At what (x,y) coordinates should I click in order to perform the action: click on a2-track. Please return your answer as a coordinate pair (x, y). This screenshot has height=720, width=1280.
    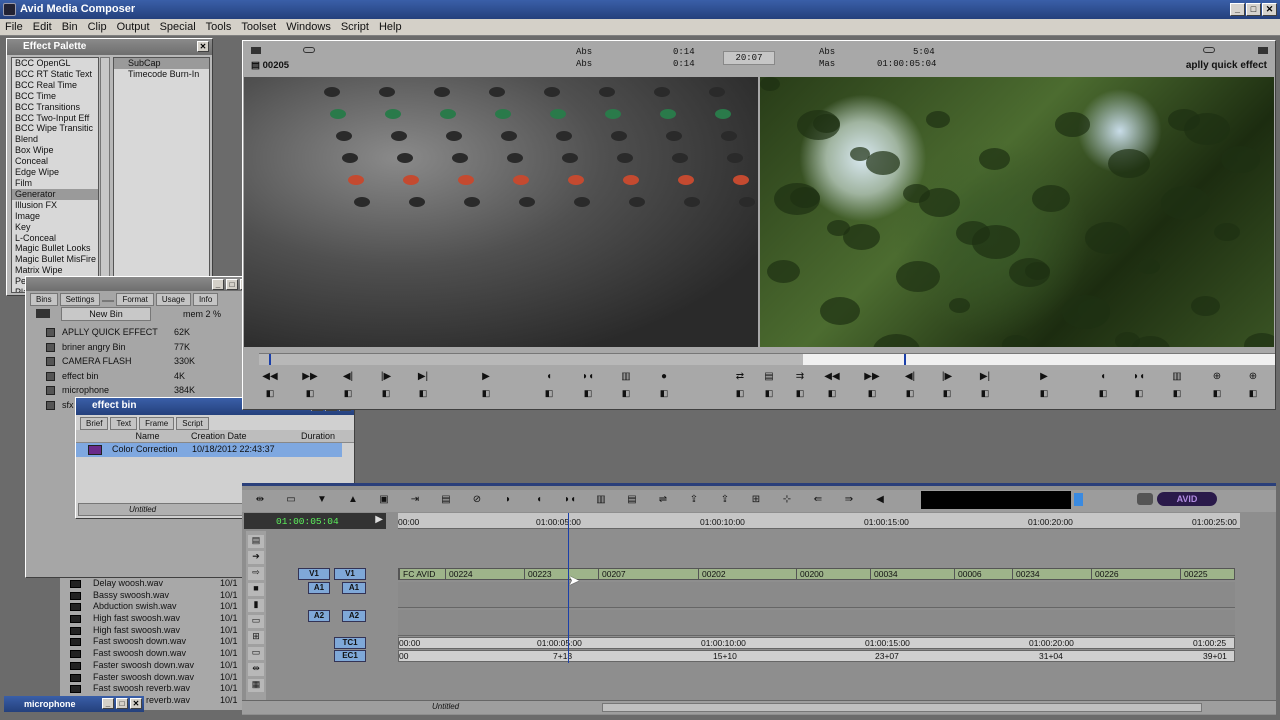
    Looking at the image, I should click on (816, 623).